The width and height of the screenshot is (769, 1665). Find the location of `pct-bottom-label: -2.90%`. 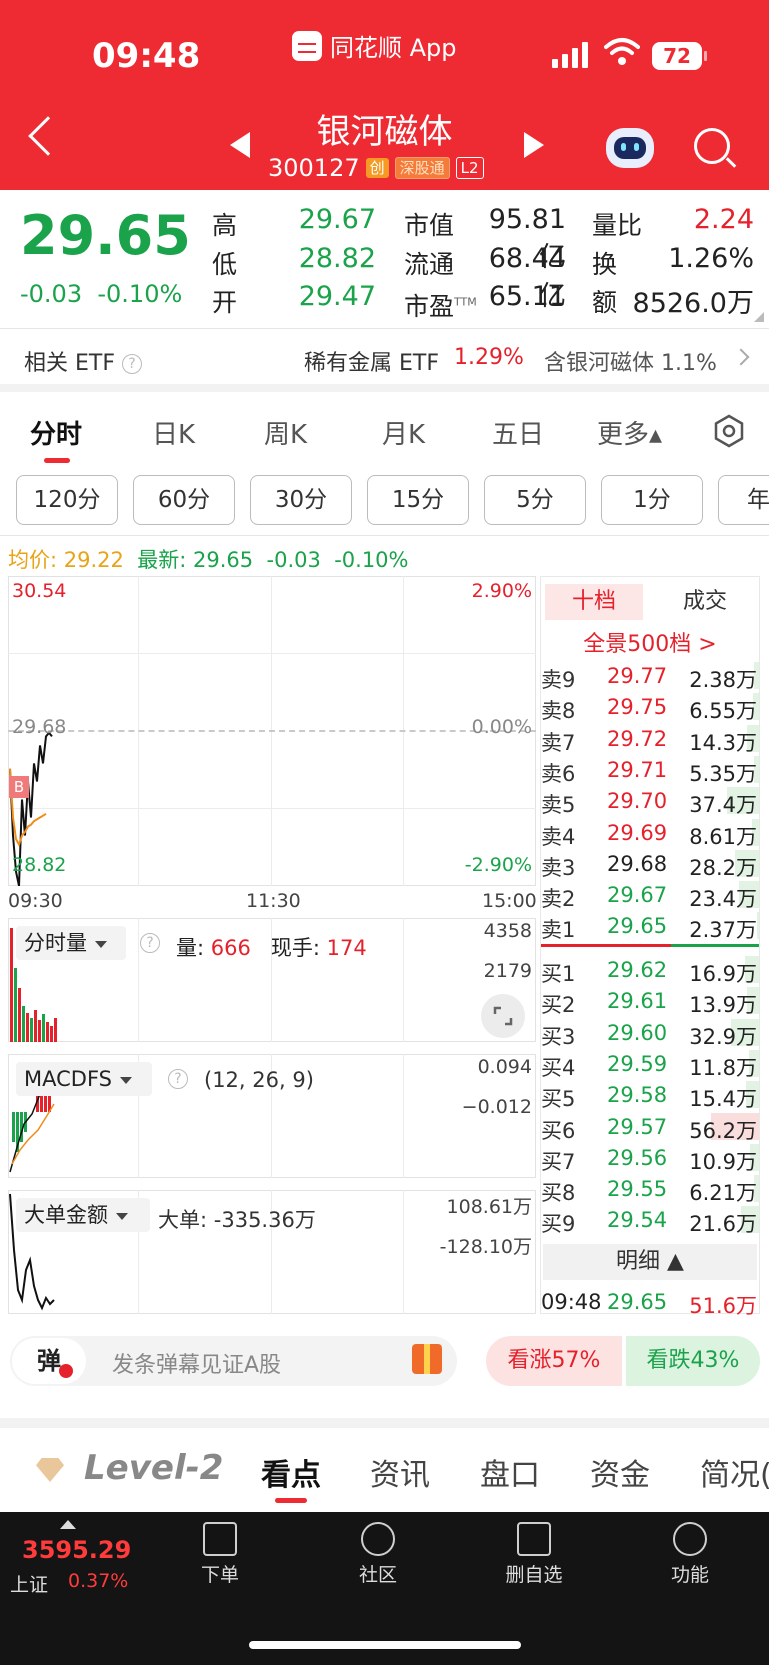

pct-bottom-label: -2.90% is located at coordinates (498, 865).